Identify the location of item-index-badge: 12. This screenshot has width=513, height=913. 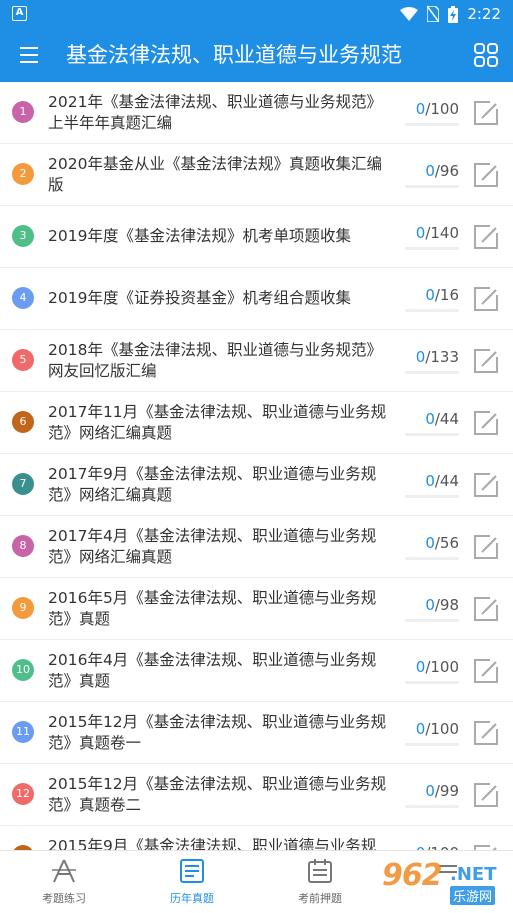
(23, 794).